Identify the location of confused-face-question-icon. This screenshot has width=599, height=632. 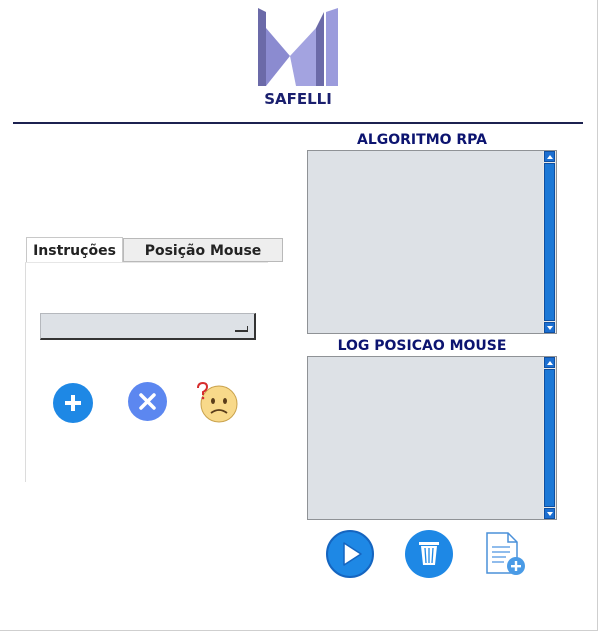
(218, 403).